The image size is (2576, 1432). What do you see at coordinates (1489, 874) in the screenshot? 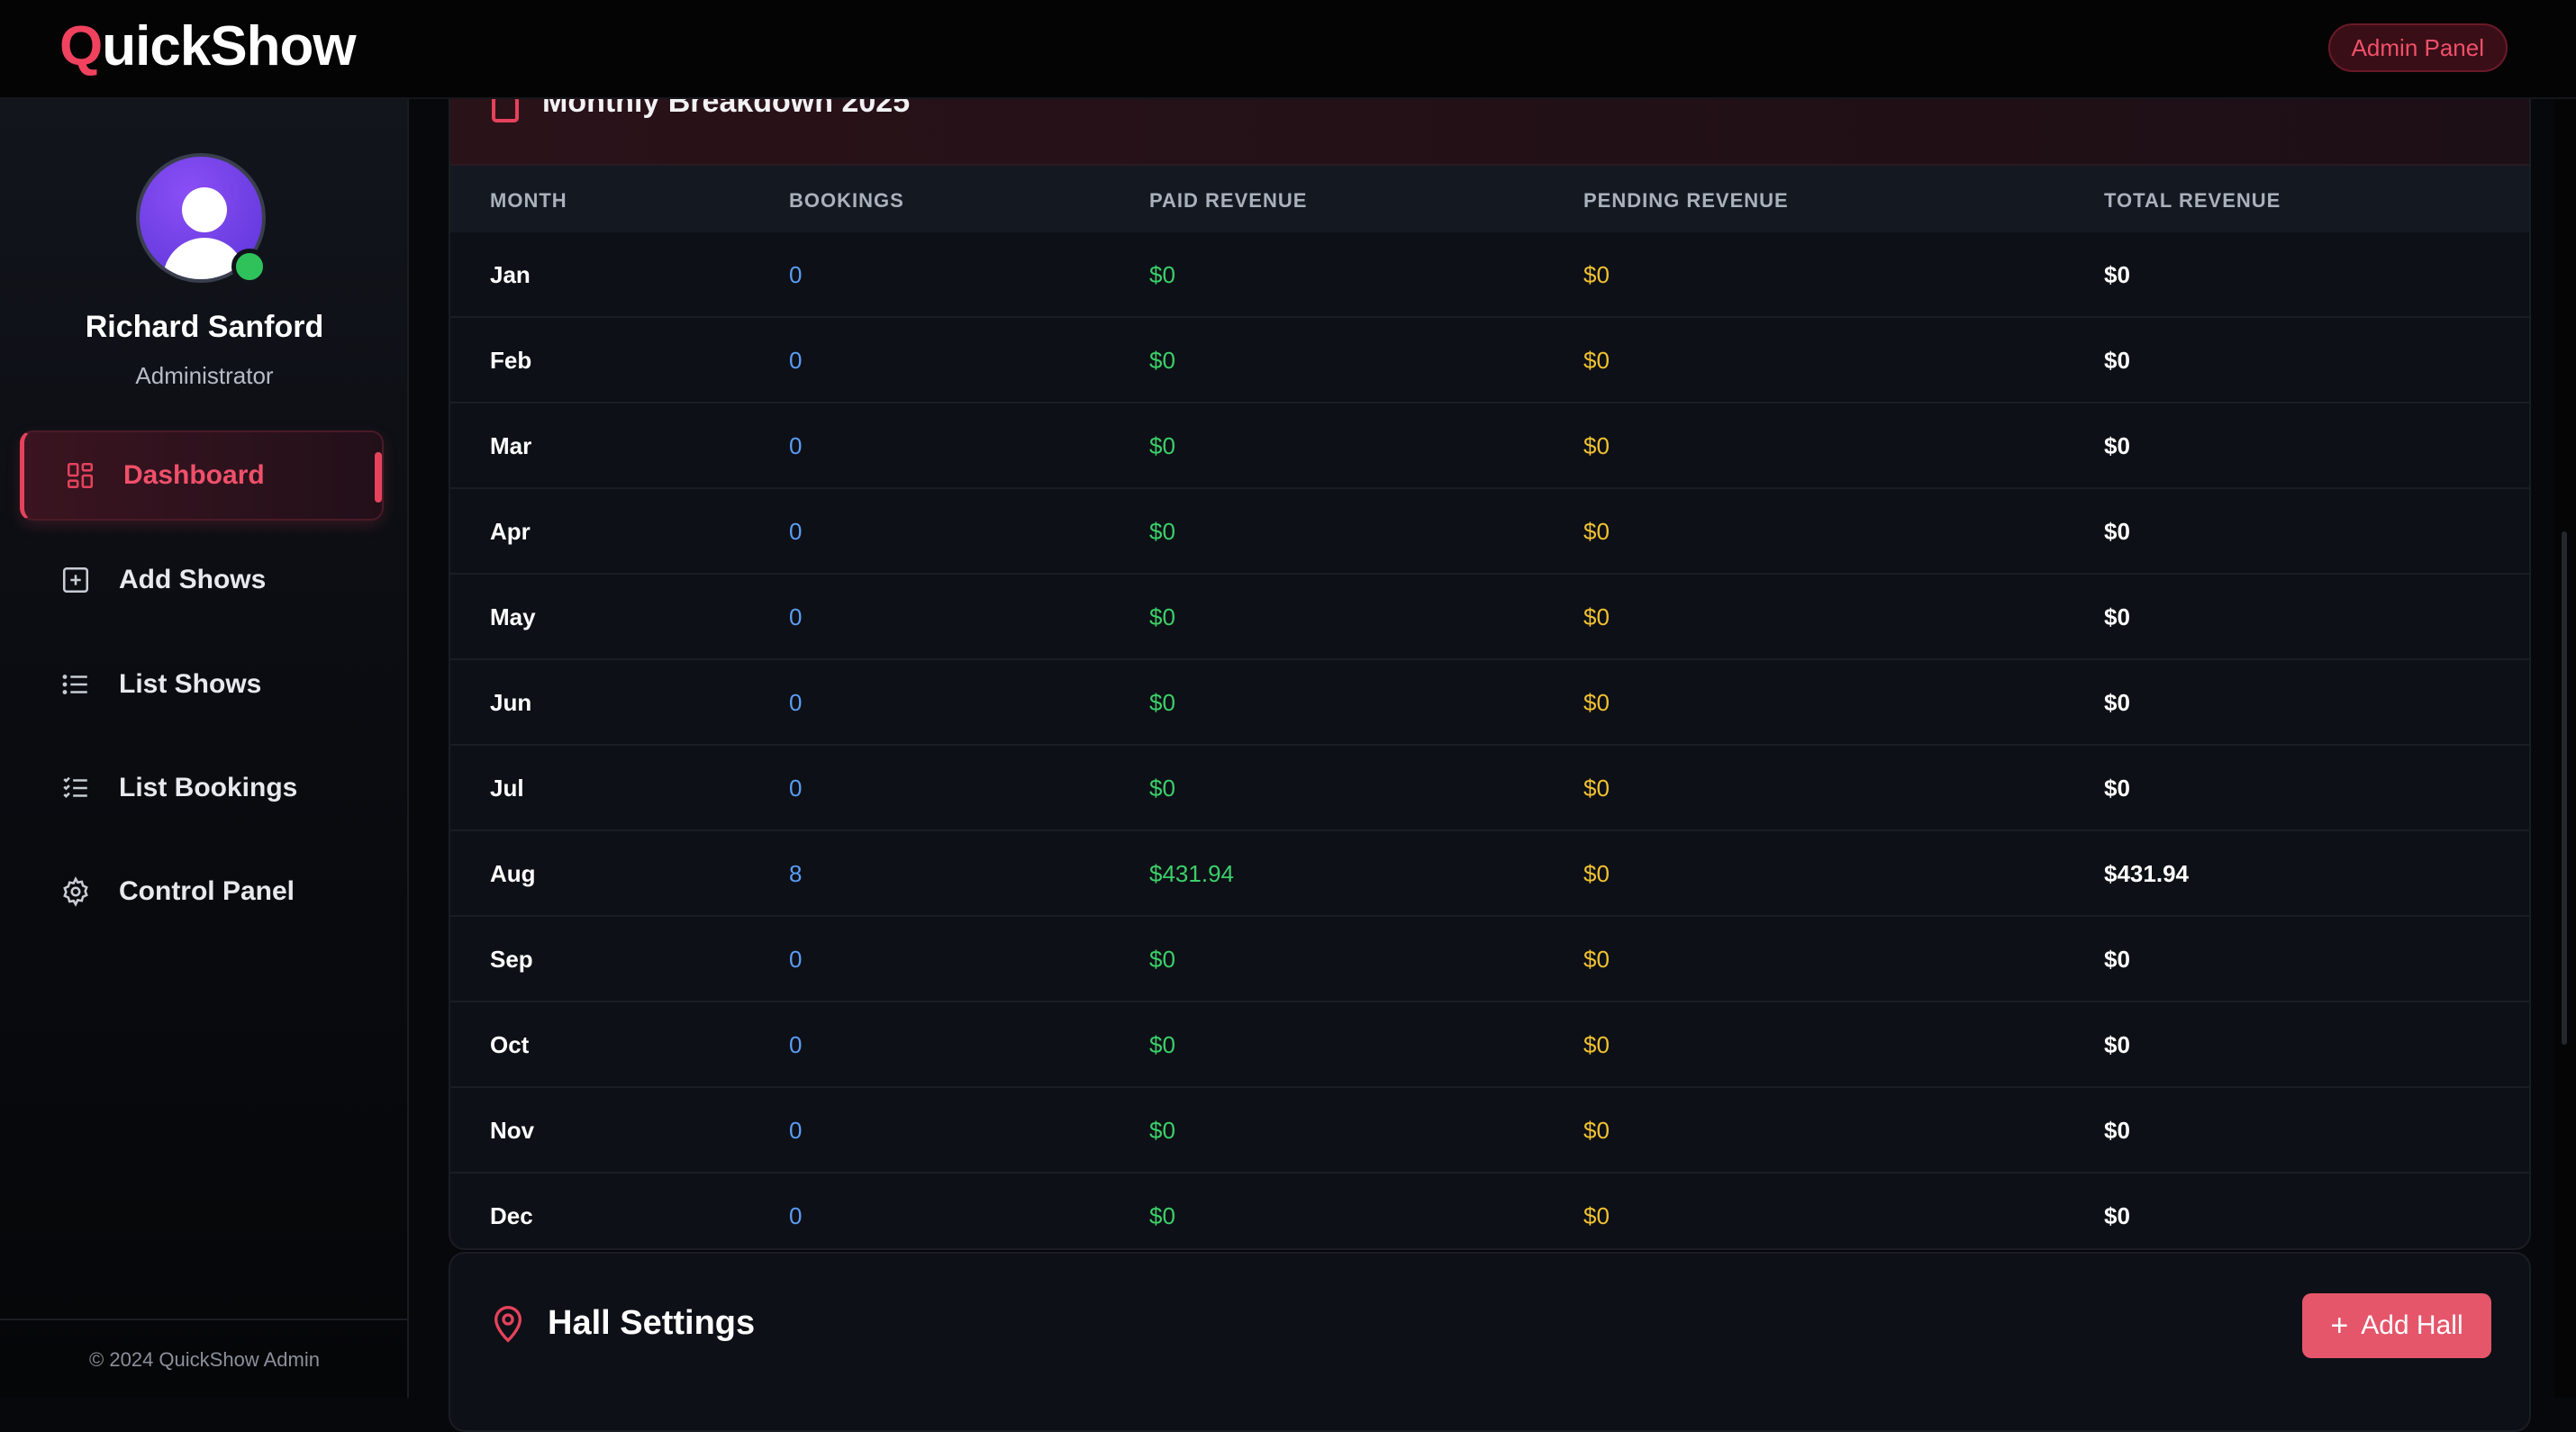
I see `table-row: Aug 8 $431.94 $0 $431.94` at bounding box center [1489, 874].